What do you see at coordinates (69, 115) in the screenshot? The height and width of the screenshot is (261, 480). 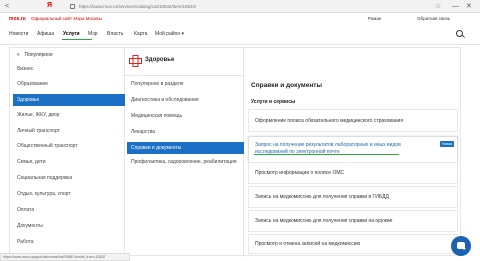 I see `category-item: Жилье, ЖКУ, двор` at bounding box center [69, 115].